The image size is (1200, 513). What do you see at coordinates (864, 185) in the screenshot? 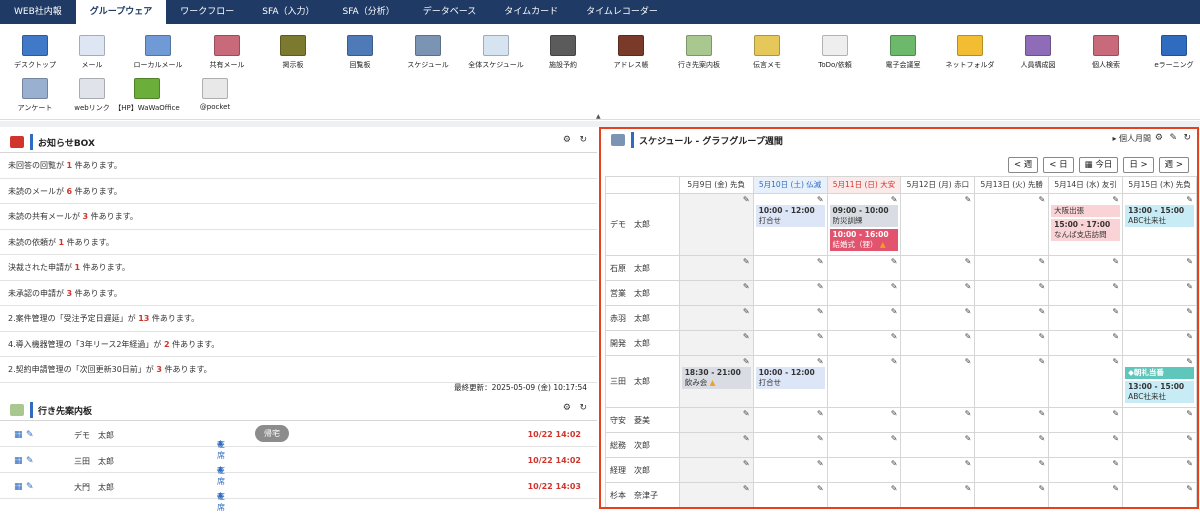
I see `day-header: 5月11日 (日) 大安` at bounding box center [864, 185].